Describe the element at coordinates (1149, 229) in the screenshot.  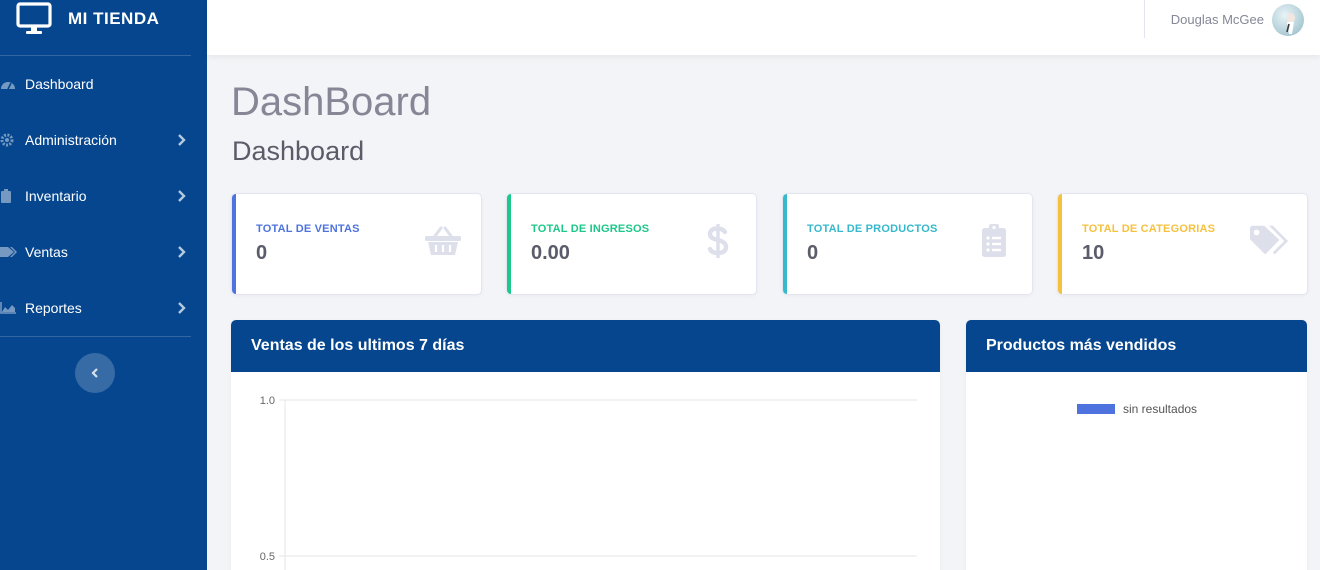
I see `card-label: TOTAL DE CATEGORIAS` at that location.